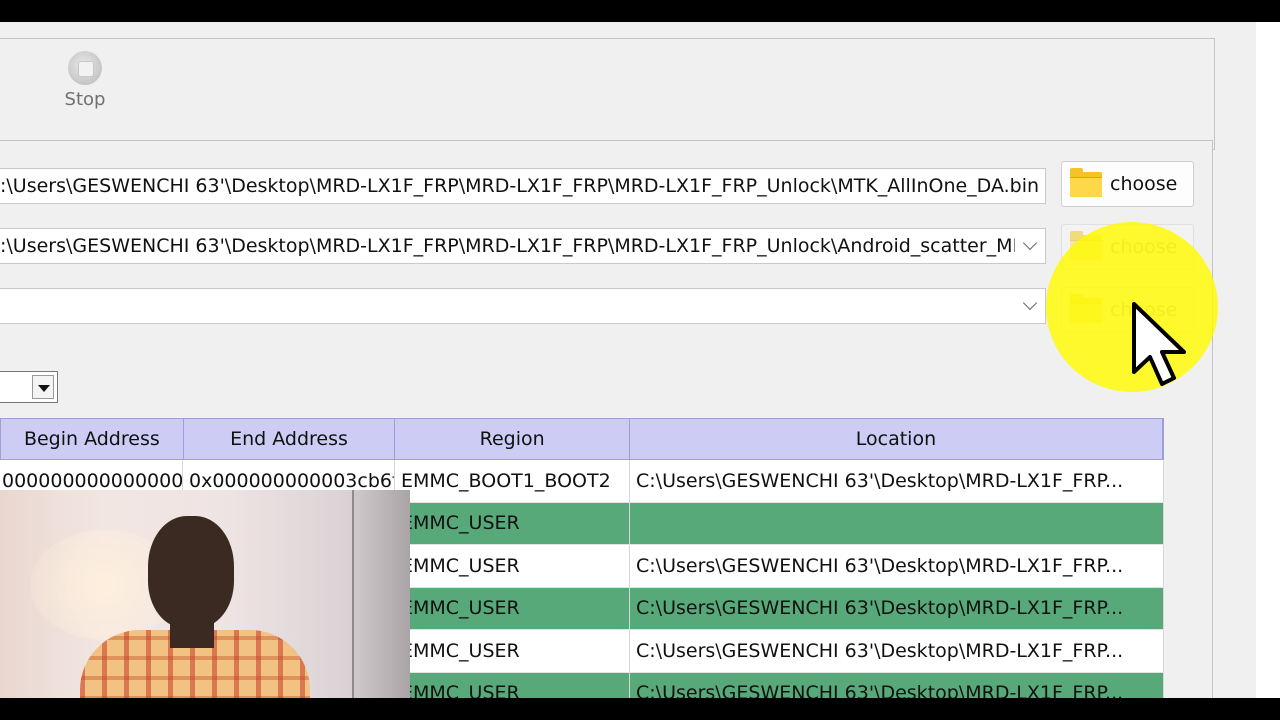  Describe the element at coordinates (1268, 360) in the screenshot. I see `window-edge` at that location.